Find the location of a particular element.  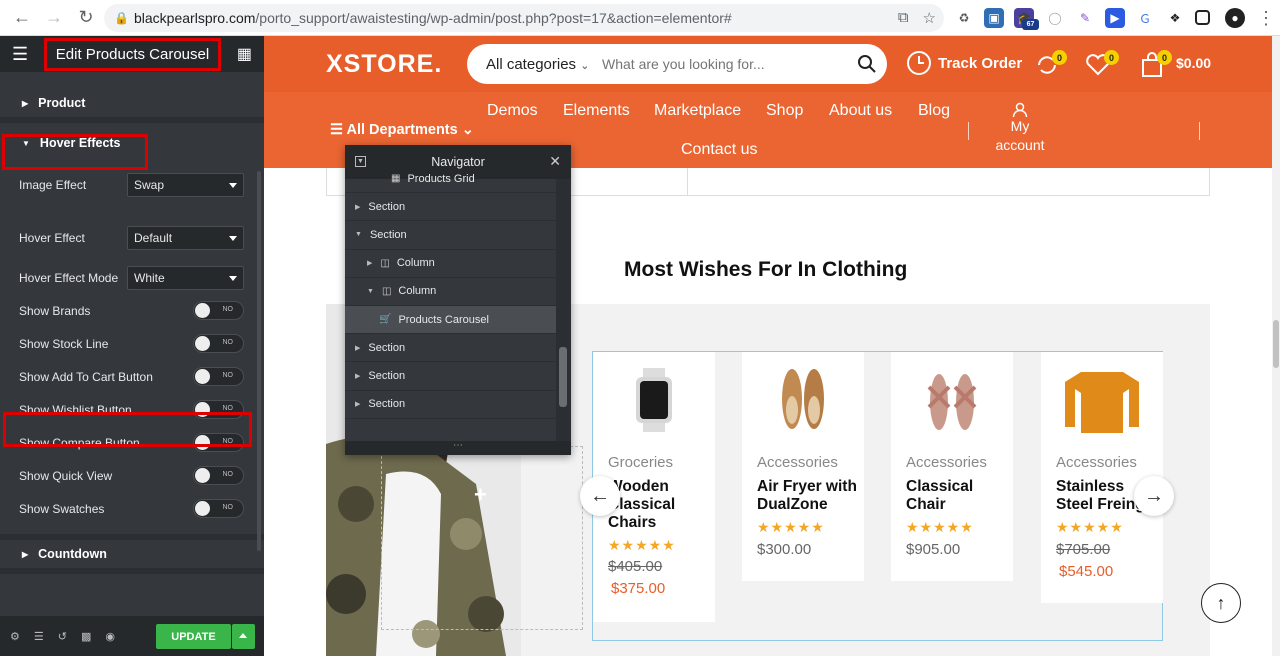

screen-extension-icon: ▣ is located at coordinates (994, 18).